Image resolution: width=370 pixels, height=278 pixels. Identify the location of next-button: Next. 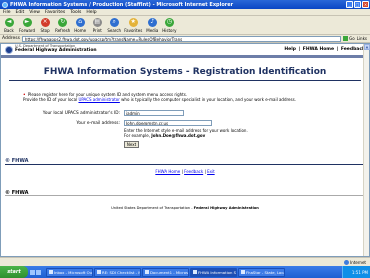
(131, 144).